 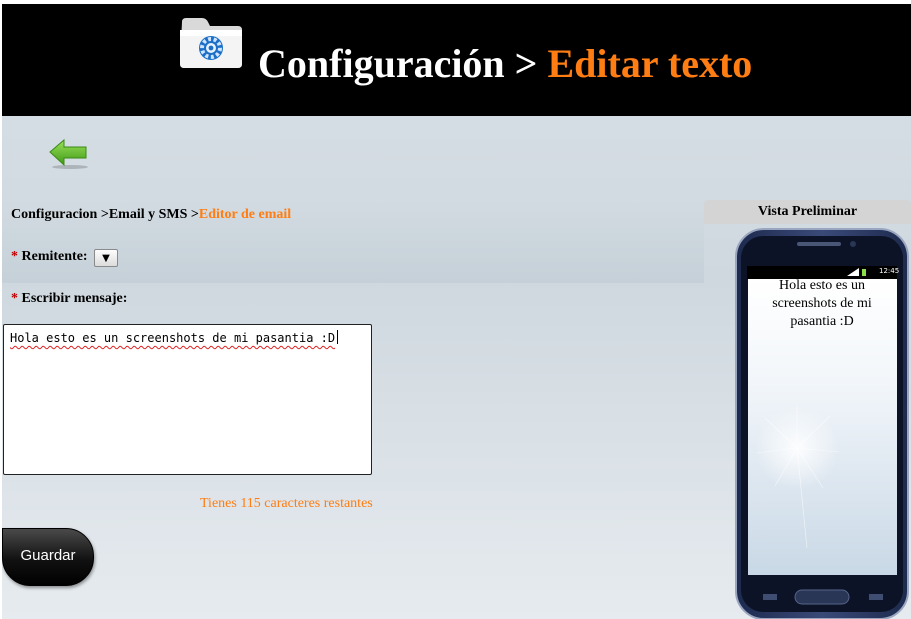 I want to click on remitente-label: * Remitente:, so click(x=49, y=257).